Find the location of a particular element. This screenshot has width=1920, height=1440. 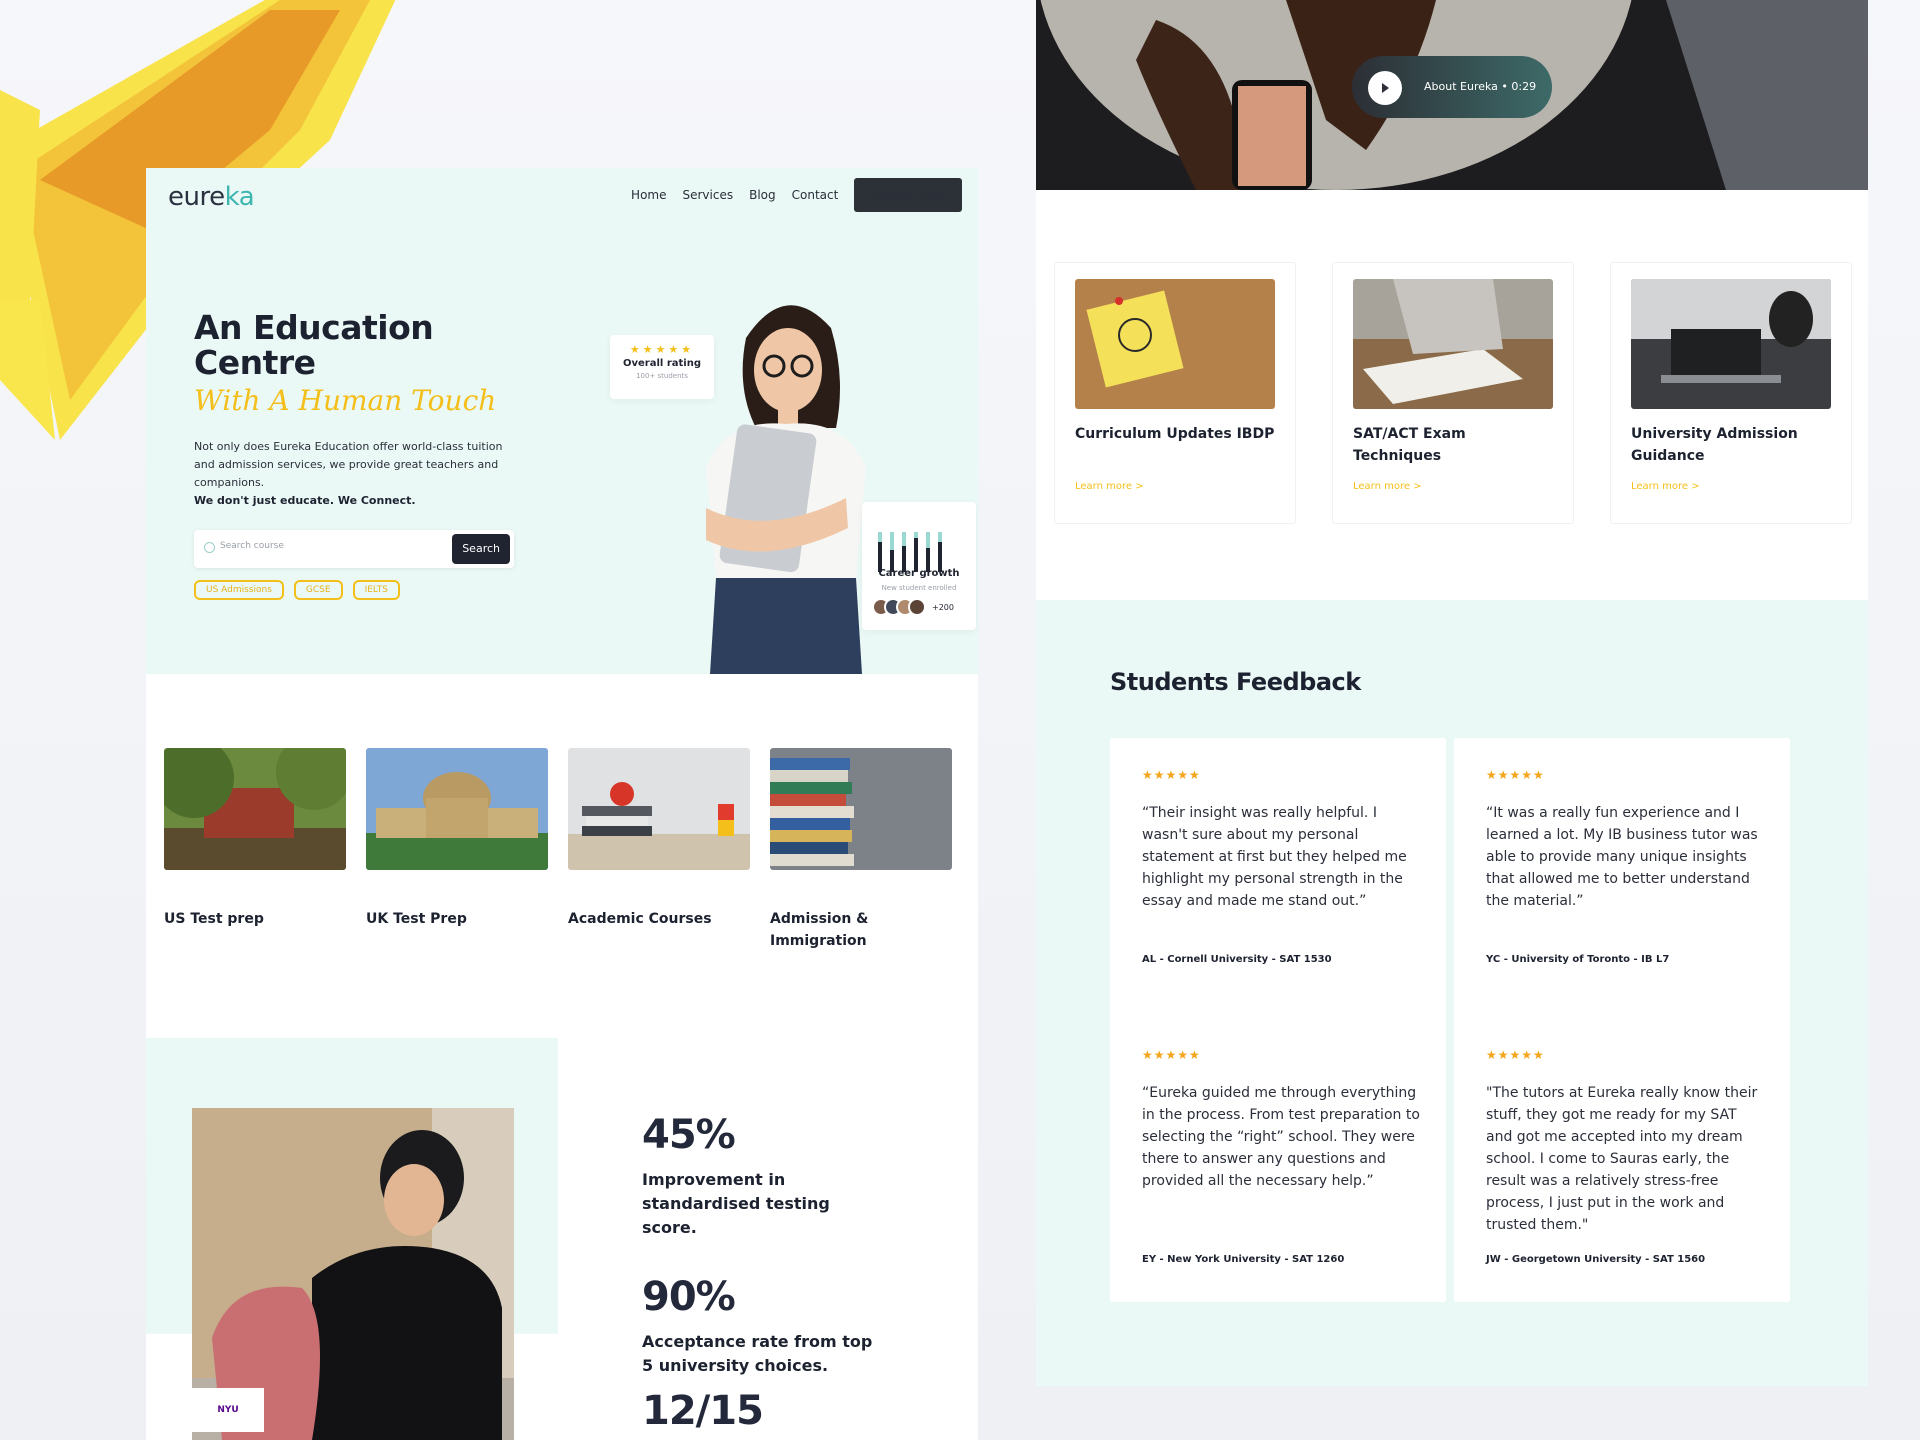

career-label: Career growth is located at coordinates (919, 573).